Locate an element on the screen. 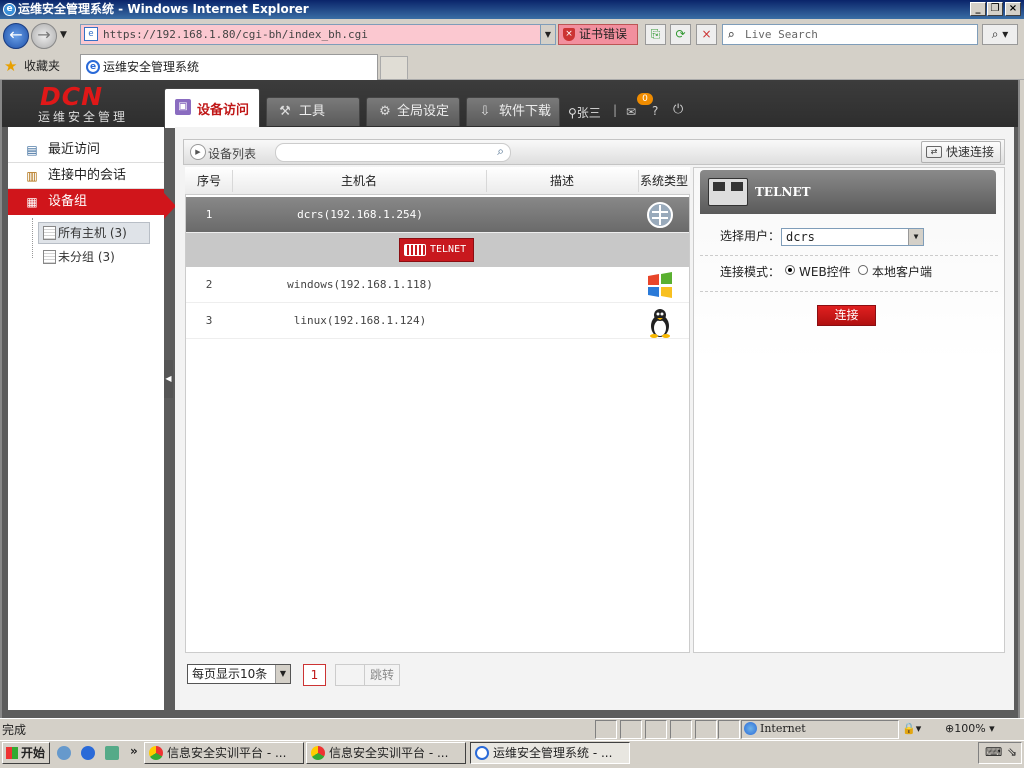  favorites-star-icon: ★ is located at coordinates (10, 66).